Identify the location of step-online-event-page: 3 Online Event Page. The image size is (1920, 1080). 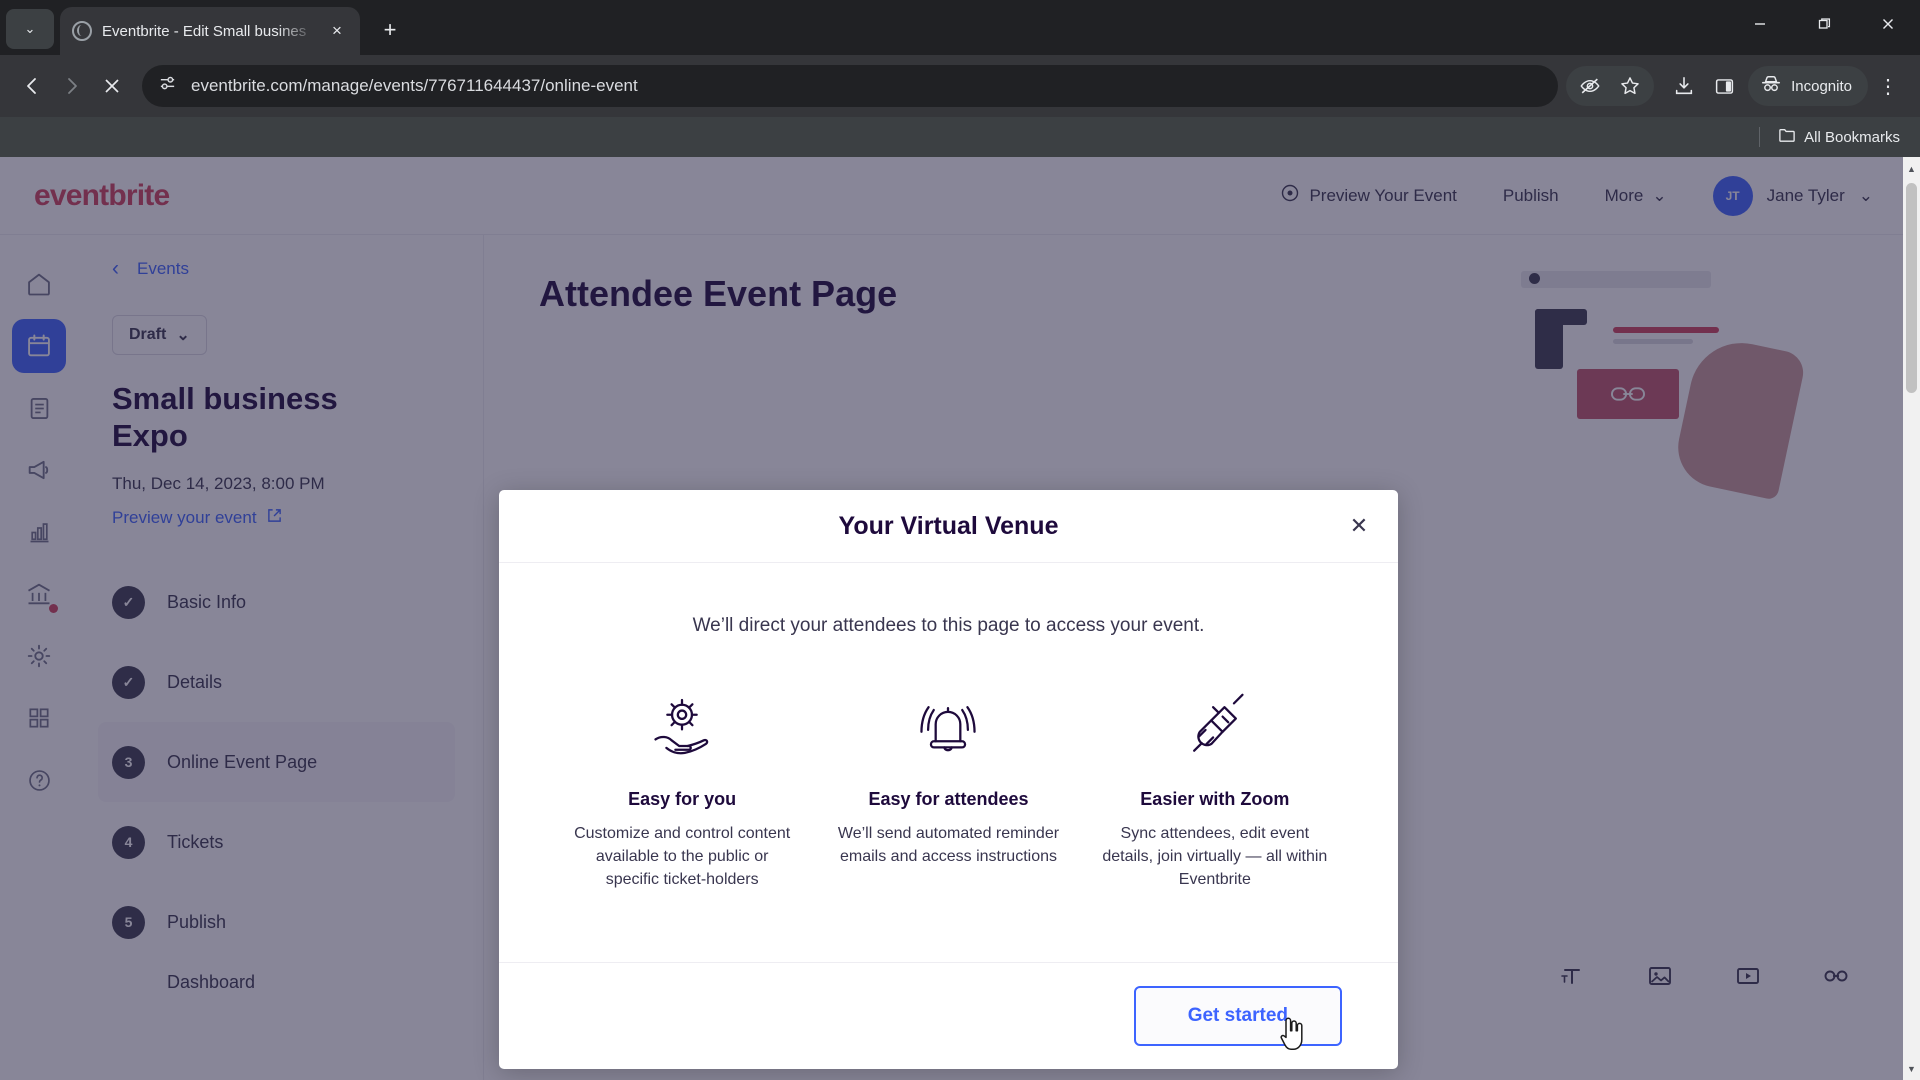
(276, 762).